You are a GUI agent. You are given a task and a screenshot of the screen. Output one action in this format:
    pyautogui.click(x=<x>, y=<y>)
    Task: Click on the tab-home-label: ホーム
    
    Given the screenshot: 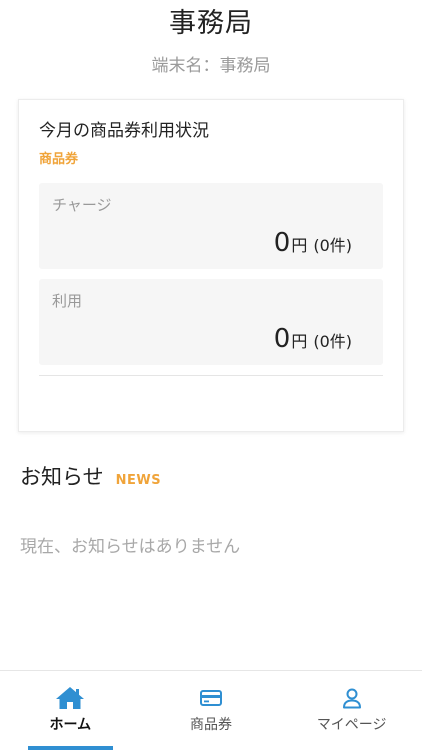 What is the action you would take?
    pyautogui.click(x=70, y=725)
    